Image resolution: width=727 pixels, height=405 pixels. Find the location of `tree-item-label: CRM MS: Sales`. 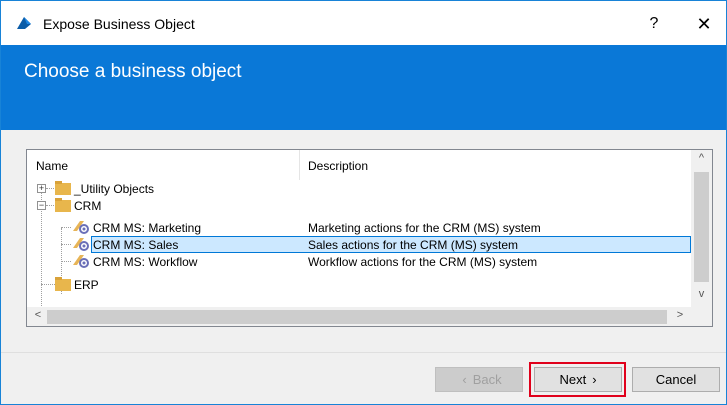

tree-item-label: CRM MS: Sales is located at coordinates (136, 245).